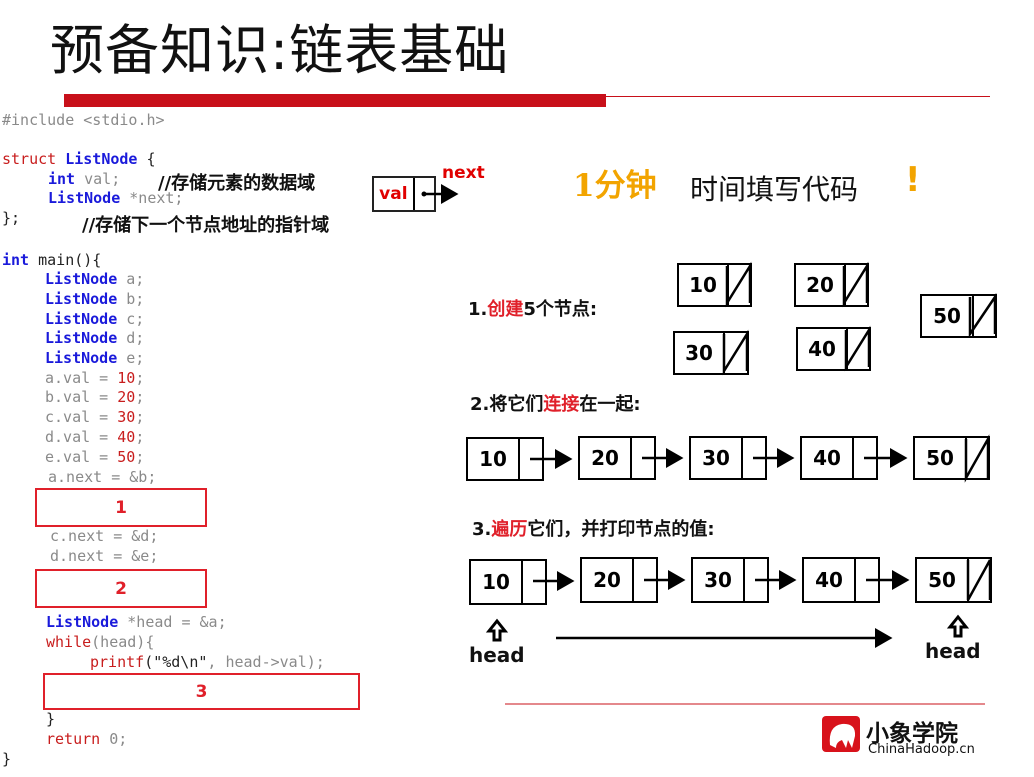 Image resolution: width=1034 pixels, height=777 pixels. Describe the element at coordinates (727, 628) in the screenshot. I see `head-pointer-icons` at that location.